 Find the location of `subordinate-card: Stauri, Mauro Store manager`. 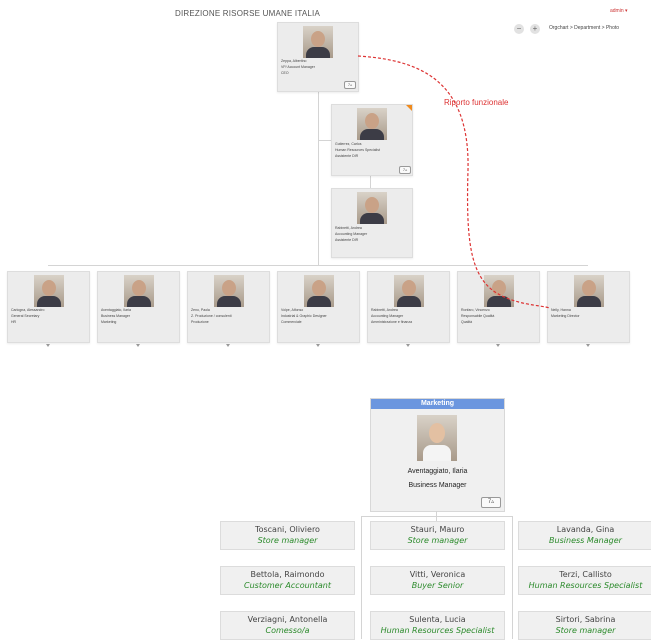

subordinate-card: Stauri, Mauro Store manager is located at coordinates (437, 535).